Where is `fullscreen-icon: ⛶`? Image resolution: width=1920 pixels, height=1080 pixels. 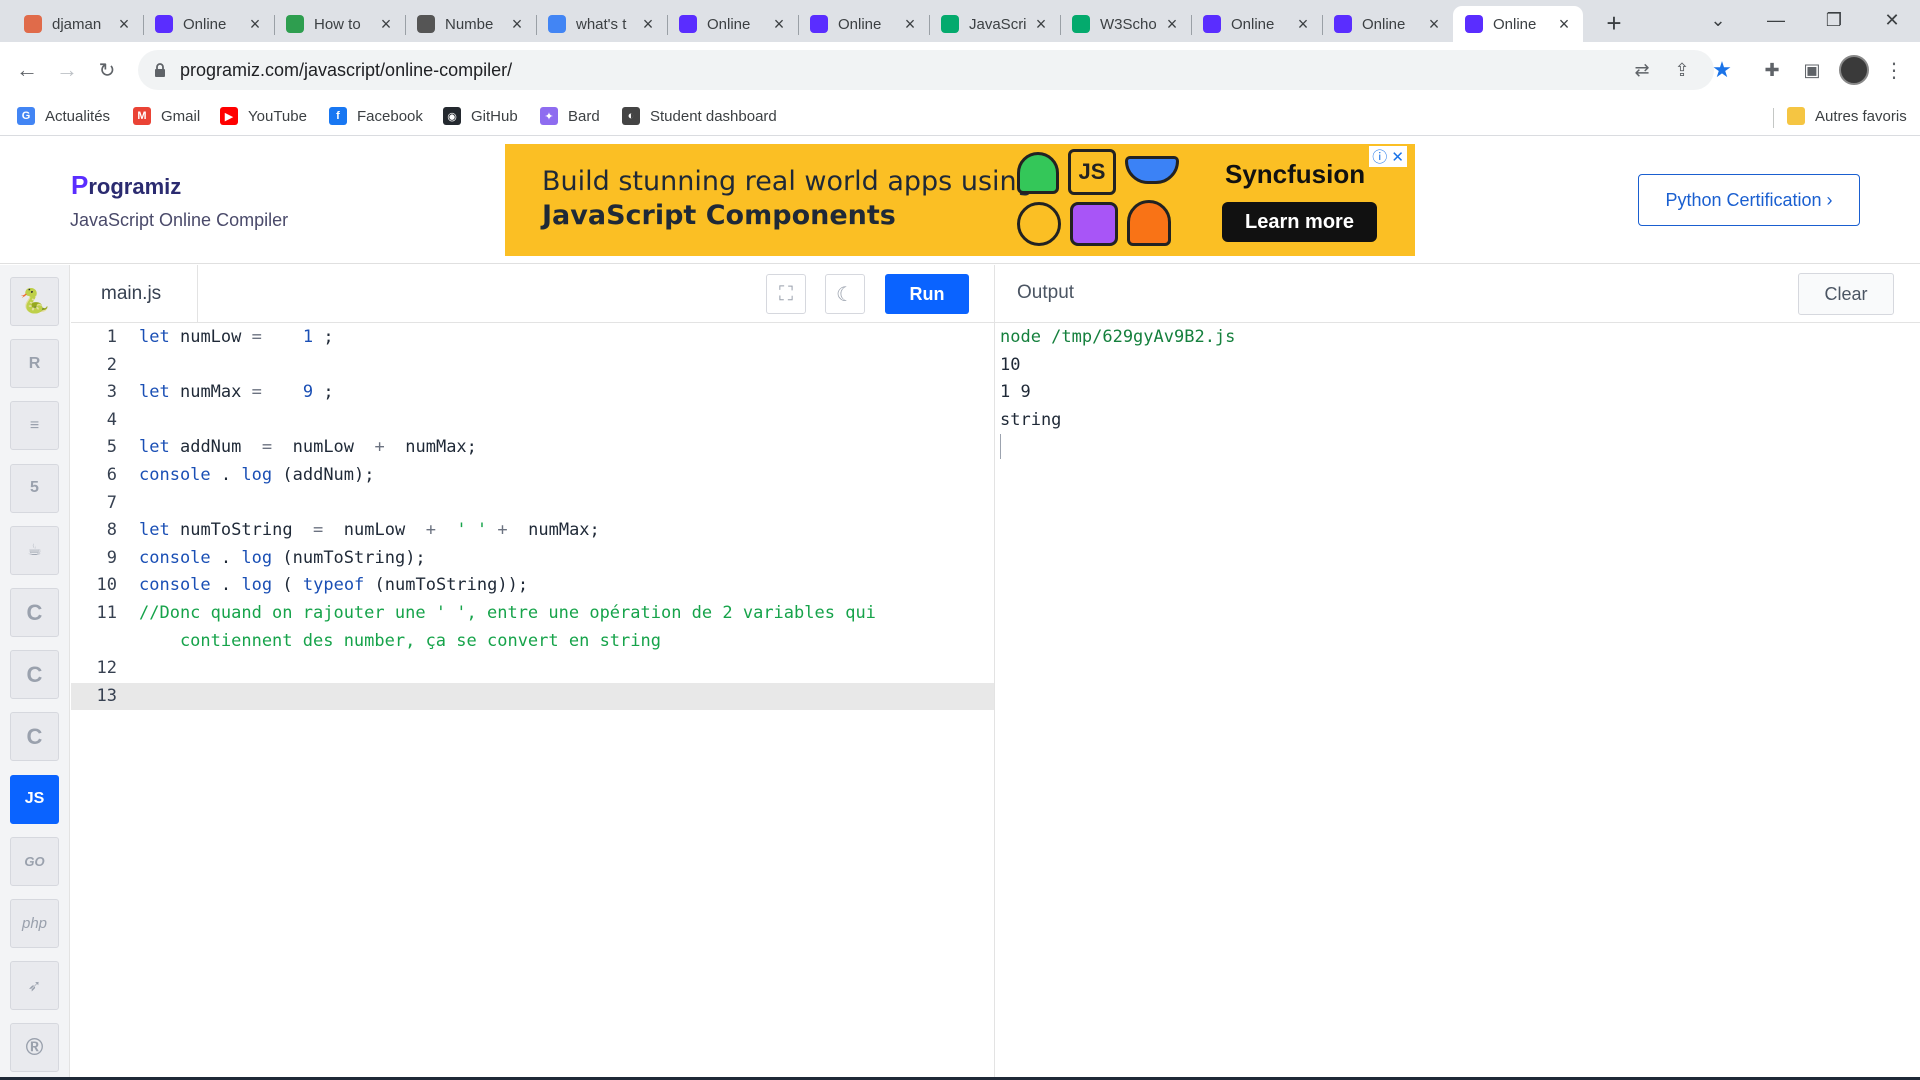 fullscreen-icon: ⛶ is located at coordinates (786, 294).